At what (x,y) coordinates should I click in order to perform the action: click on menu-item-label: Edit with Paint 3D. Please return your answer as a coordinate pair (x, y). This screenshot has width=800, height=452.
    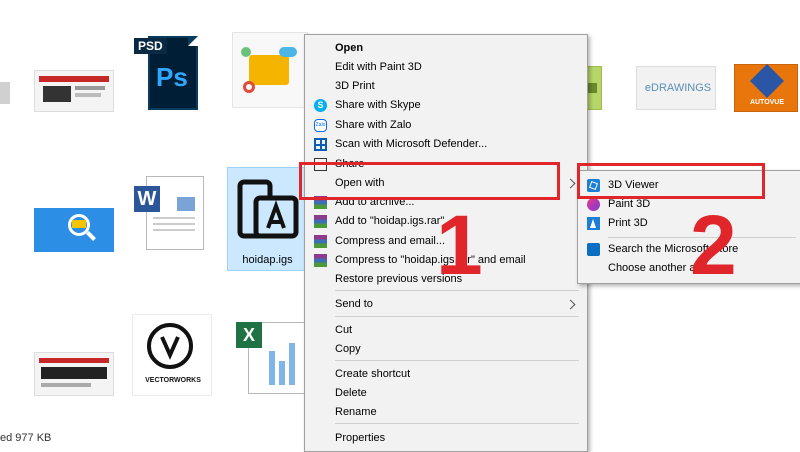
    Looking at the image, I should click on (378, 67).